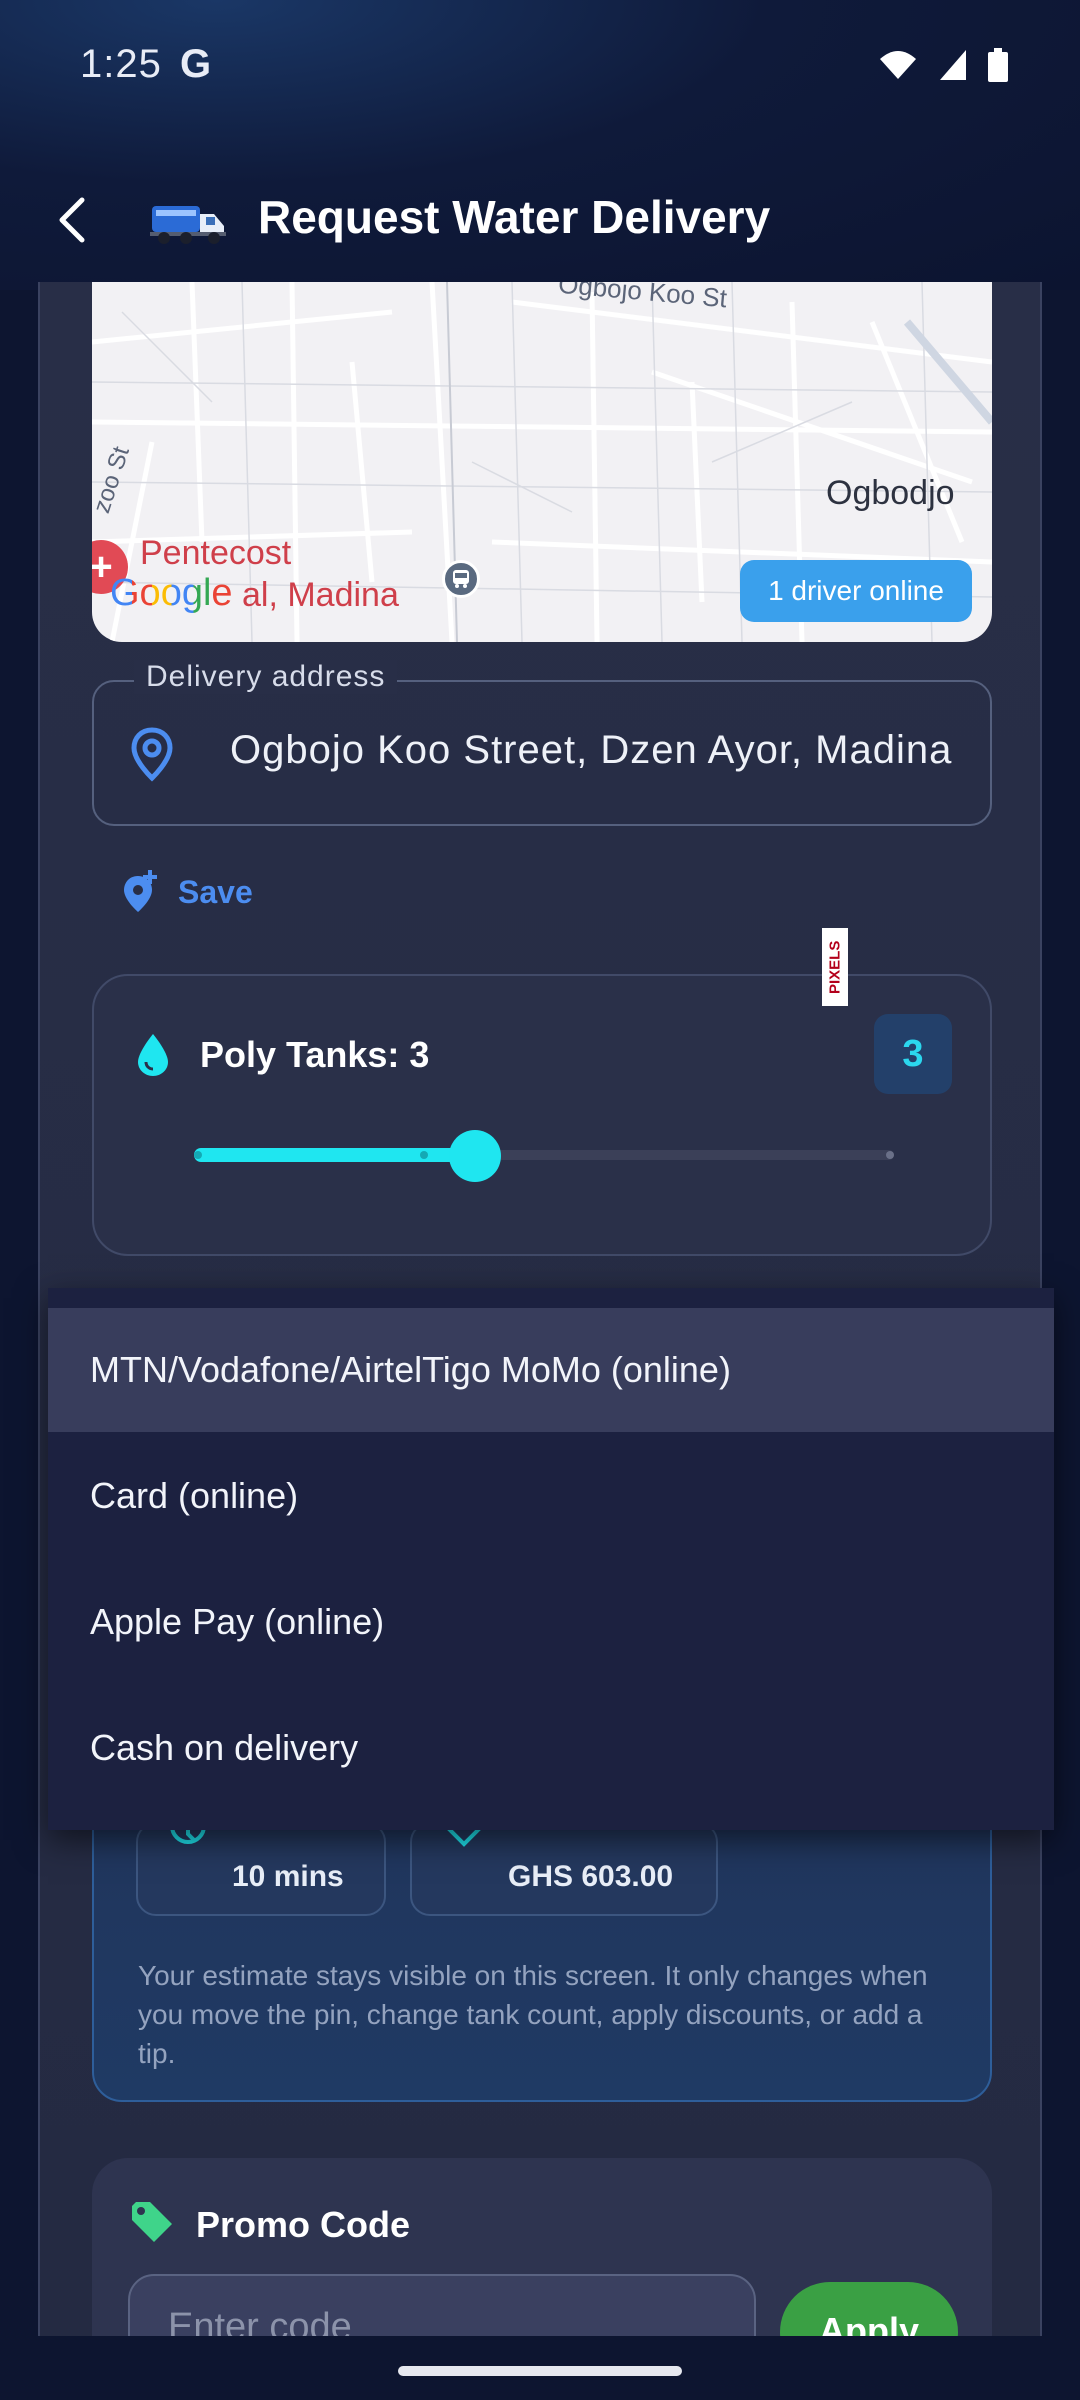  What do you see at coordinates (913, 1054) in the screenshot?
I see `tank-count-badge: 3` at bounding box center [913, 1054].